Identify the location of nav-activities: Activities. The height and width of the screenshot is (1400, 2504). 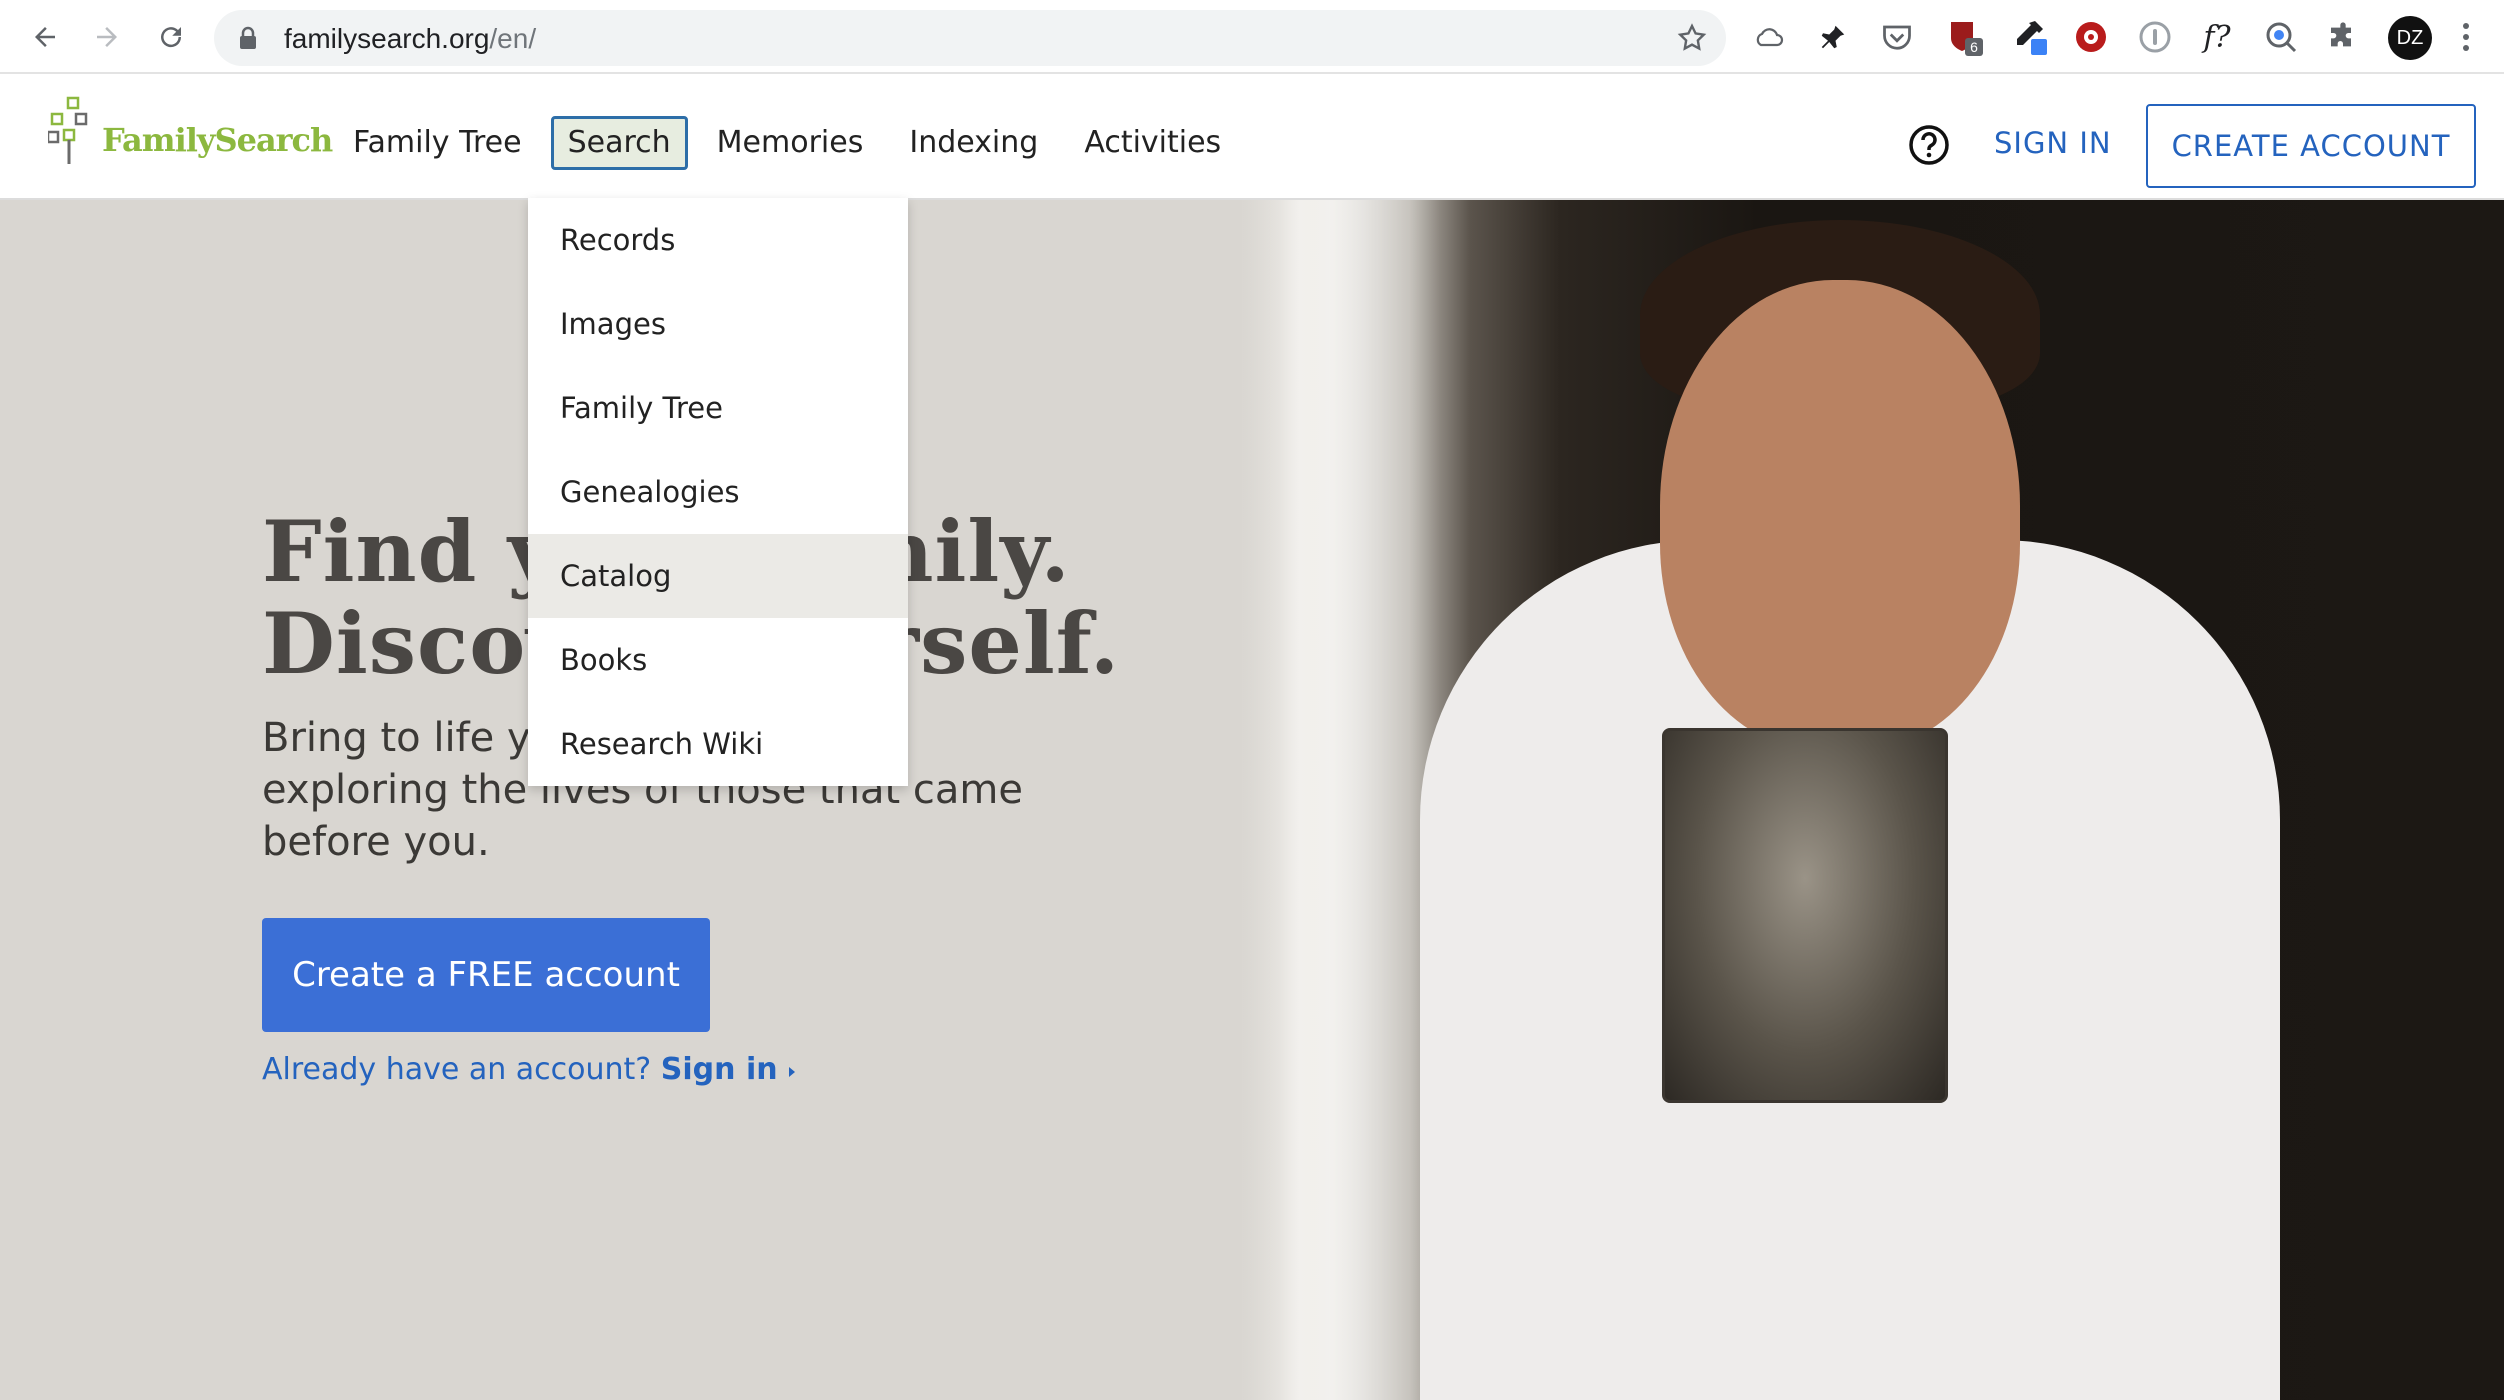
(1152, 143).